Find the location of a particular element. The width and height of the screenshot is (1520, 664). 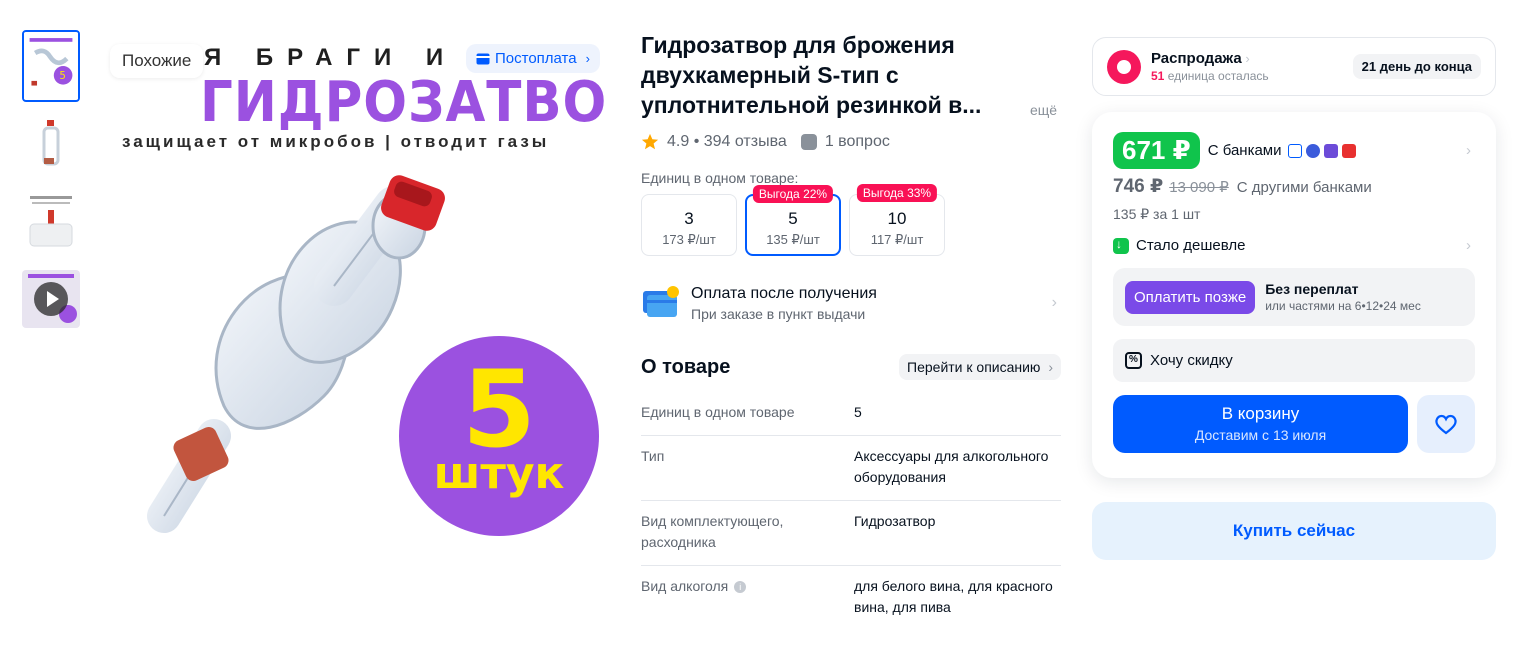

bank-price-label: С банками is located at coordinates (1244, 150).